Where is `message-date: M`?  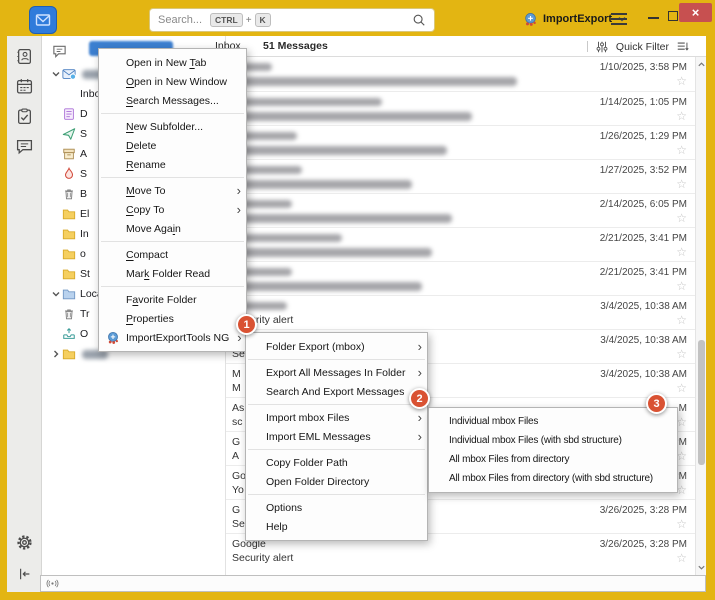
message-date: M is located at coordinates (682, 408).